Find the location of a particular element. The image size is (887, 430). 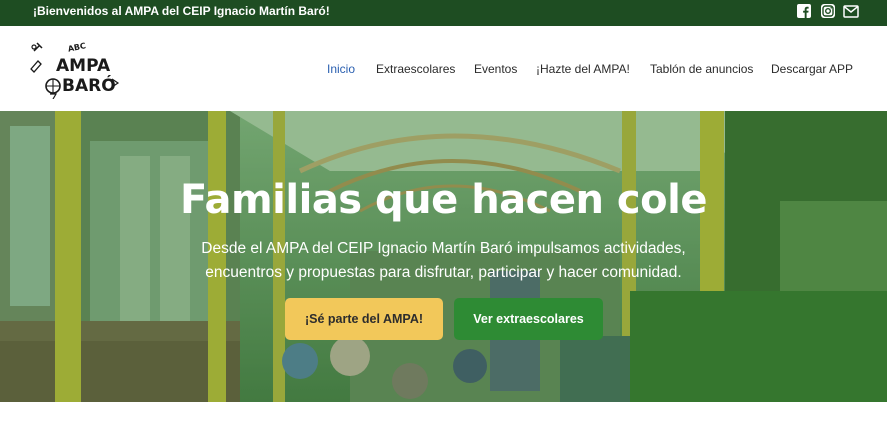

nav-descargar-app: Descargar APP is located at coordinates (812, 69).